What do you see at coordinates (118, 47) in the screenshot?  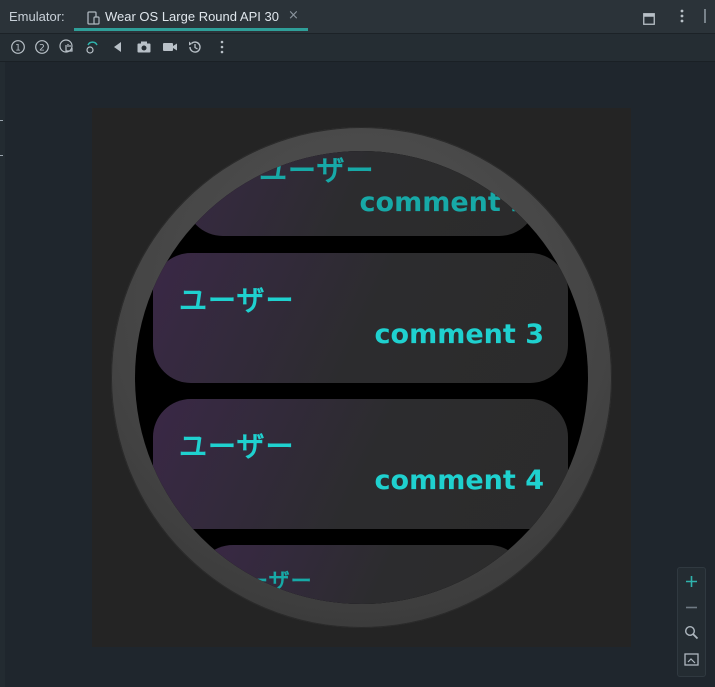 I see `back-icon` at bounding box center [118, 47].